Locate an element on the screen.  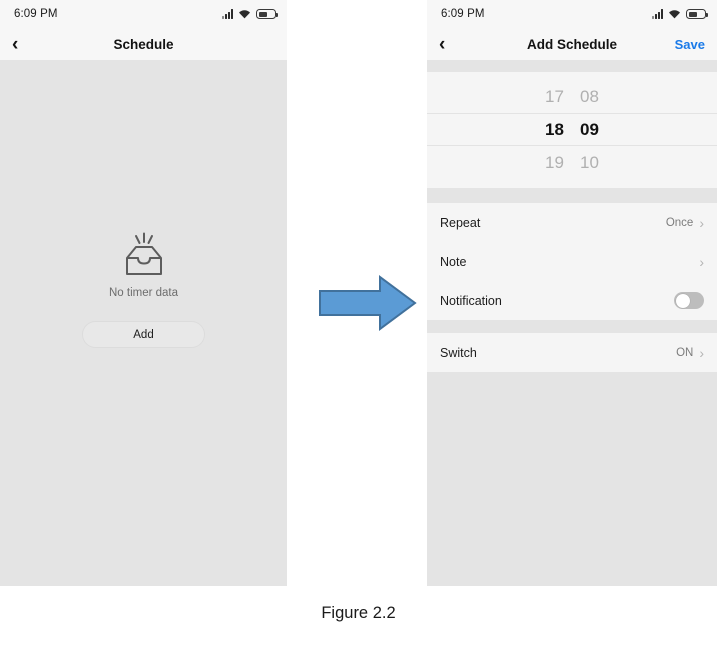
nav-bar: ‹ Add Schedule Save is located at coordinates (572, 44).